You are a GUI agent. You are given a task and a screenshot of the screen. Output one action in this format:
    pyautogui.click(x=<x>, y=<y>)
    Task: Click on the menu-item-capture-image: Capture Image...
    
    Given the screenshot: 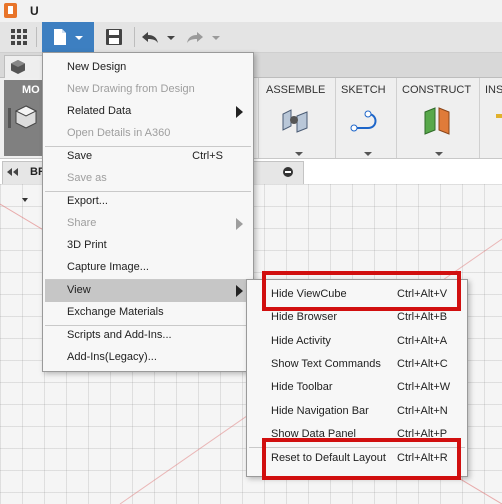 What is the action you would take?
    pyautogui.click(x=148, y=268)
    